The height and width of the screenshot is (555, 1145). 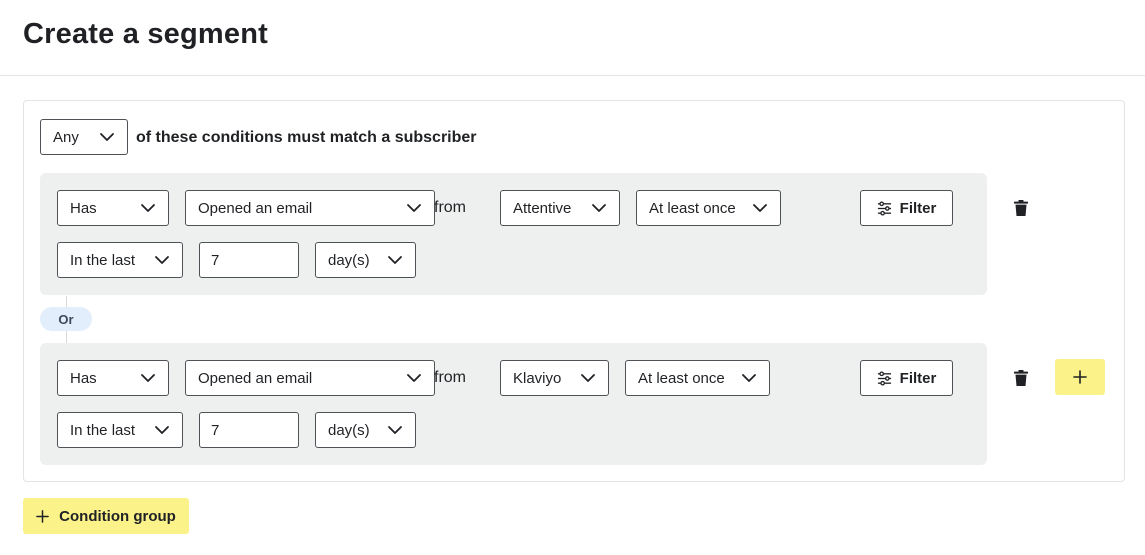 What do you see at coordinates (572, 38) in the screenshot?
I see `page-header: Create a segment` at bounding box center [572, 38].